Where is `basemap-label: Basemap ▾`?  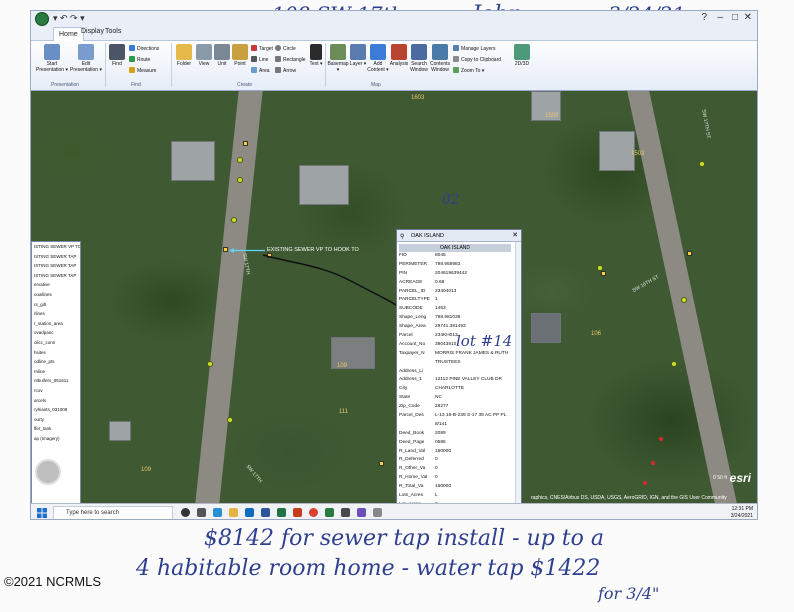 basemap-label: Basemap ▾ is located at coordinates (338, 67).